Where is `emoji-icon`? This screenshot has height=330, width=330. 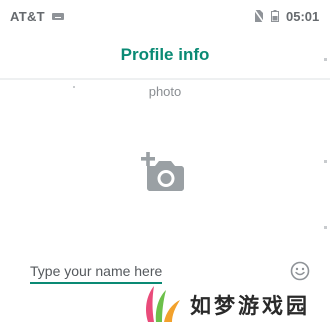 emoji-icon is located at coordinates (300, 271).